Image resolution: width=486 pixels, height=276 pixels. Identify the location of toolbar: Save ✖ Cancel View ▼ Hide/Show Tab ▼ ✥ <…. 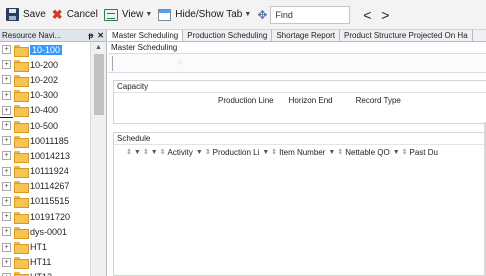
(243, 15).